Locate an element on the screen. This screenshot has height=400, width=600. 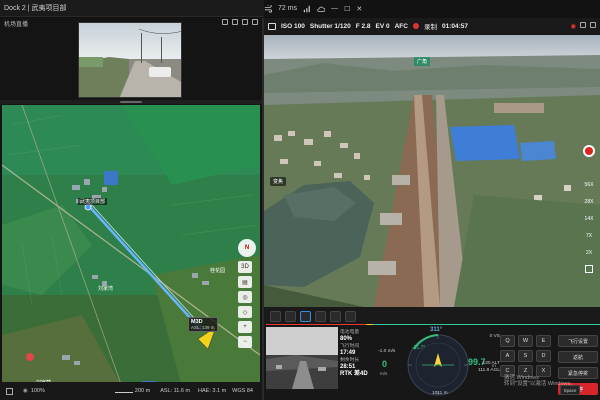
zoom-28x: 28X is located at coordinates (589, 202).